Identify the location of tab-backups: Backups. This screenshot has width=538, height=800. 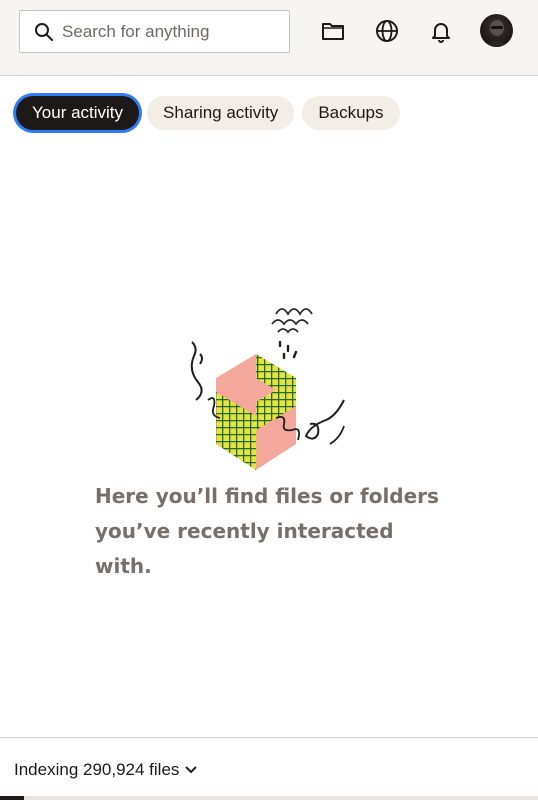
(351, 113).